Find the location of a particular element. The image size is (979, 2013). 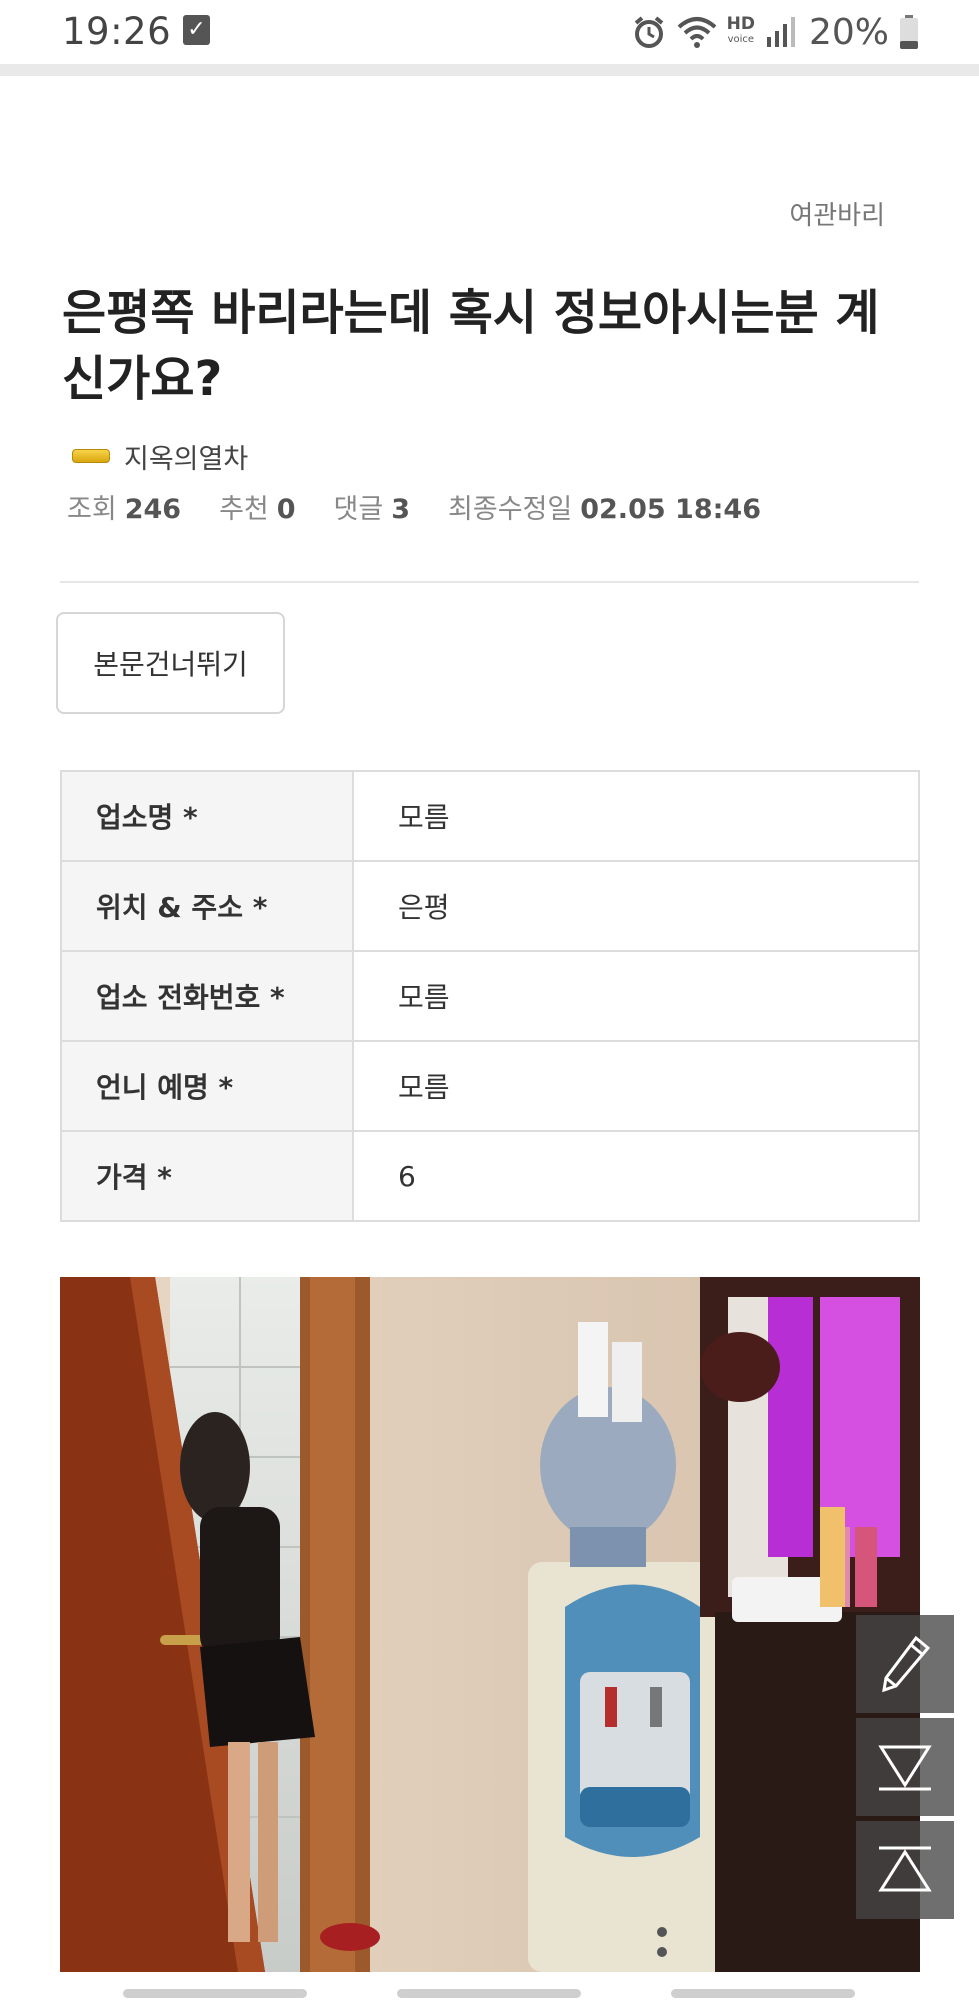

system-nav-bar is located at coordinates (489, 1992).